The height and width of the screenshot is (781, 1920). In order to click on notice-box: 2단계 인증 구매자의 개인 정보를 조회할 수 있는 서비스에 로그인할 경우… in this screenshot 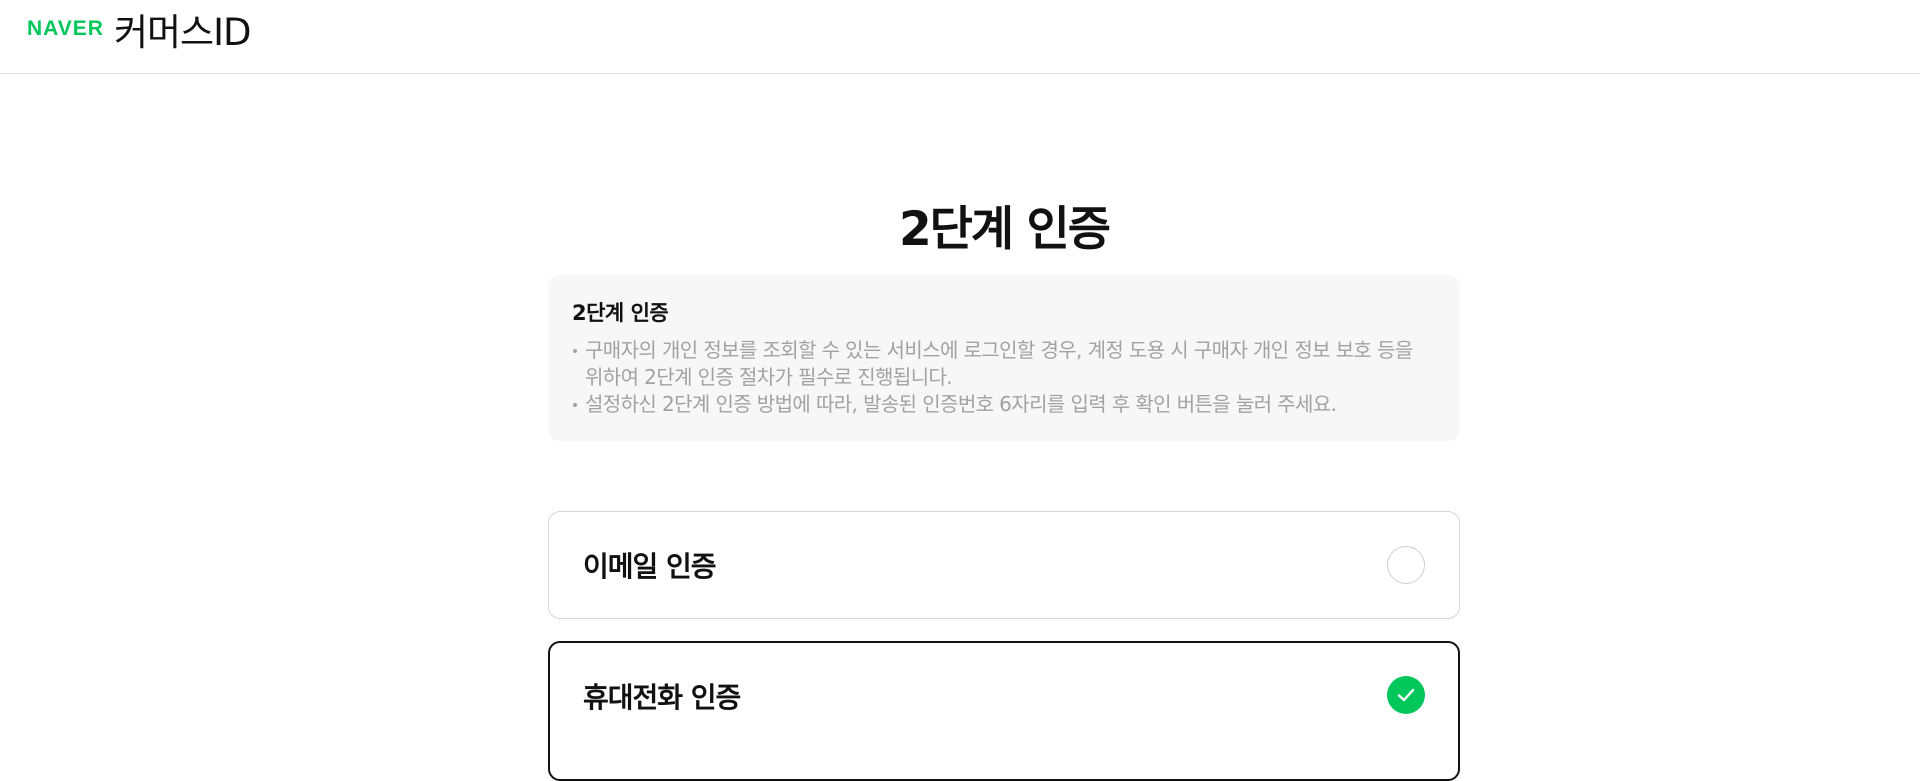, I will do `click(1004, 358)`.